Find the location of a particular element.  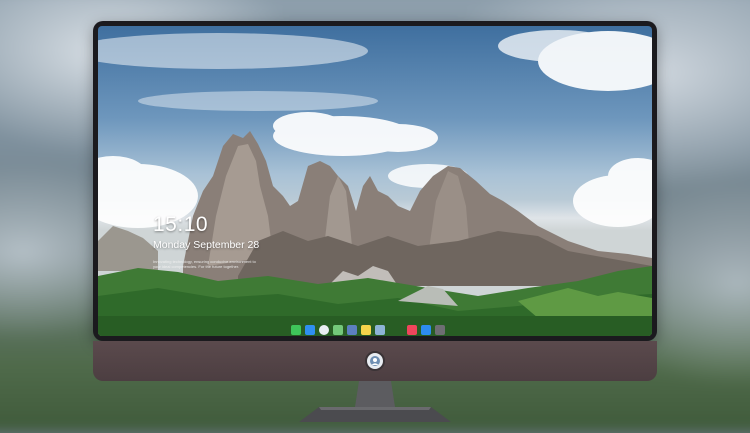

dock is located at coordinates (368, 329).